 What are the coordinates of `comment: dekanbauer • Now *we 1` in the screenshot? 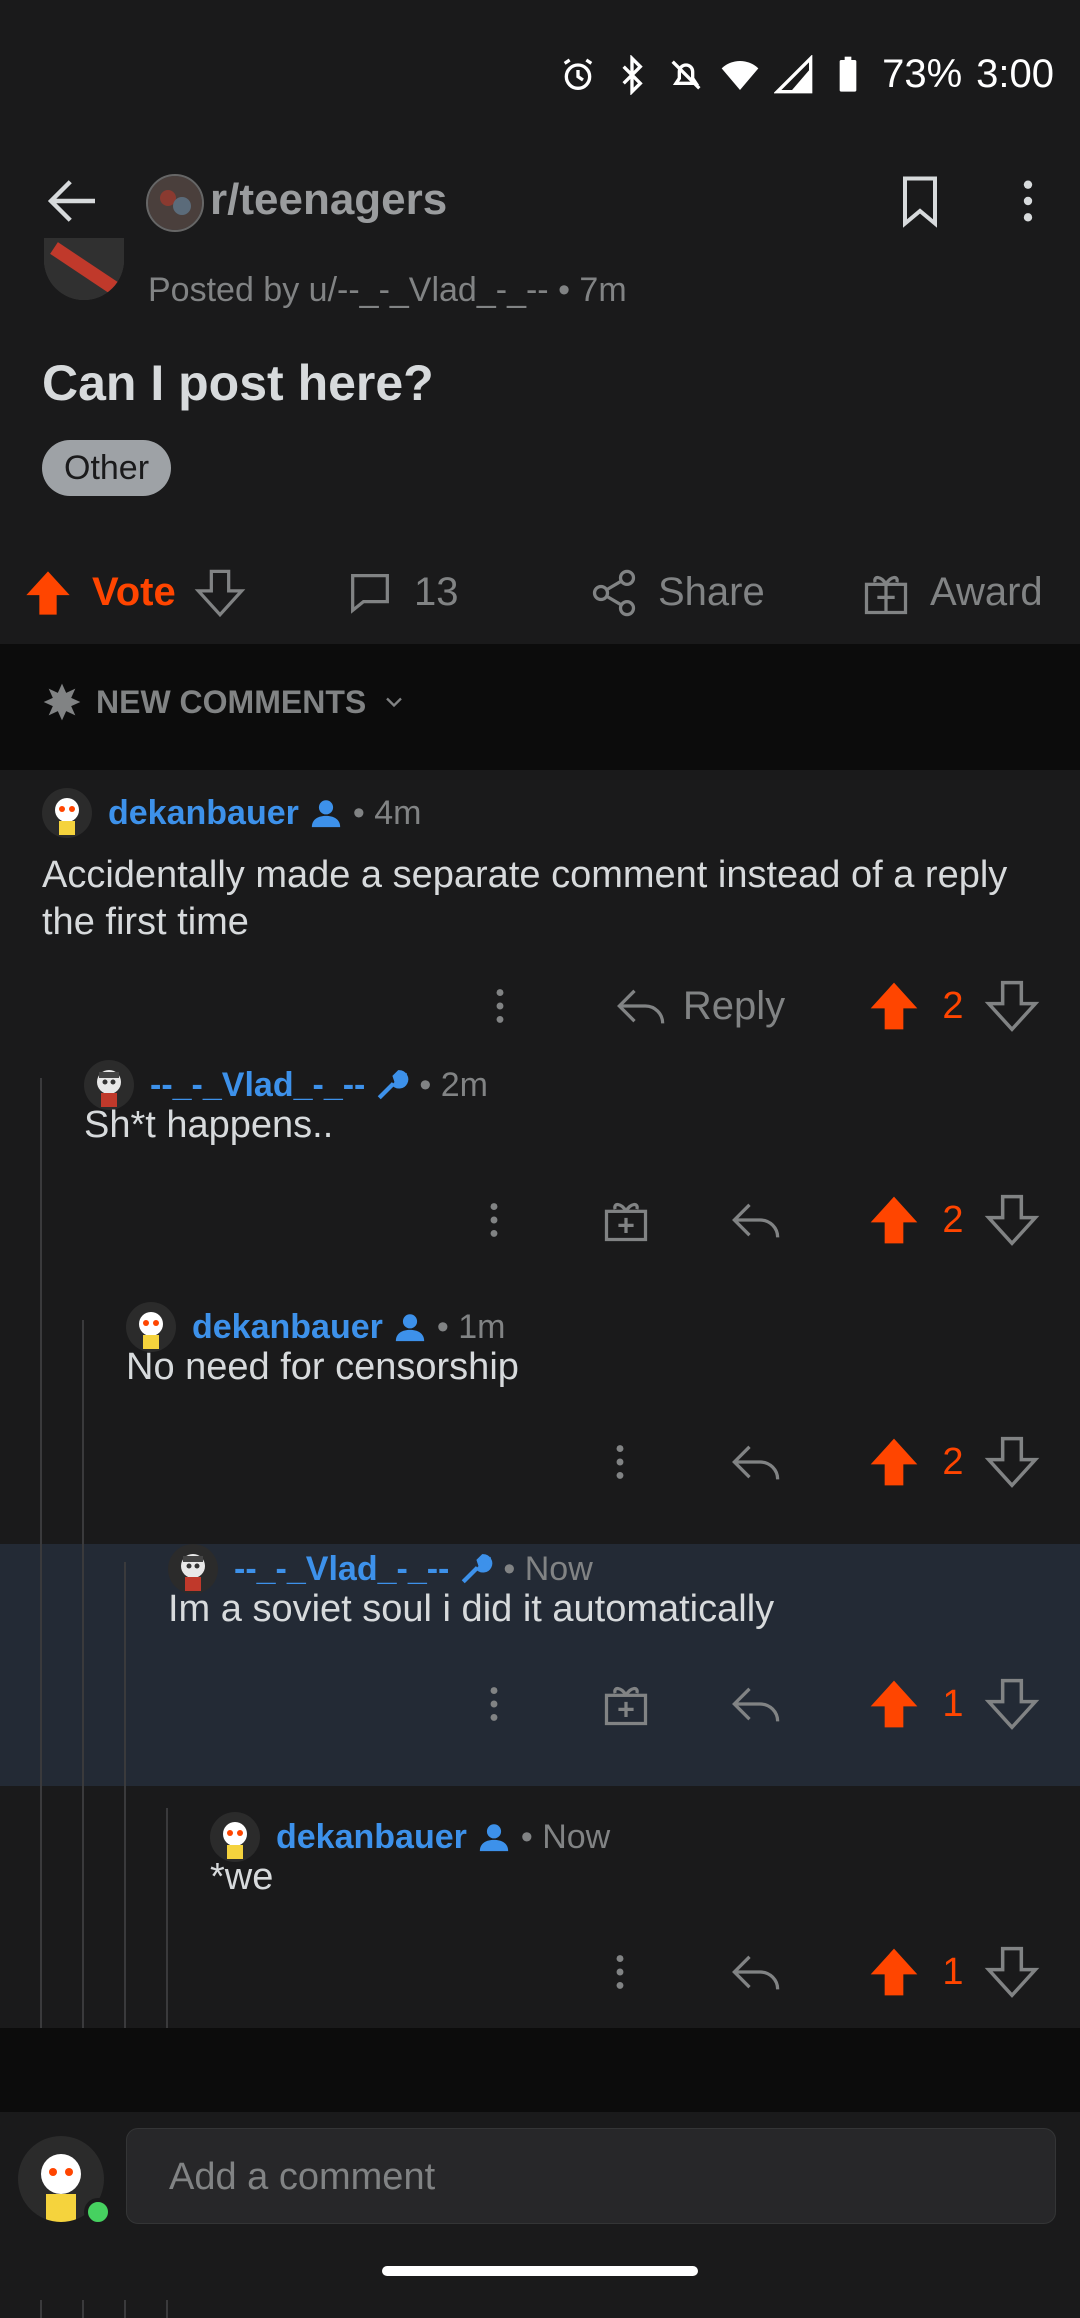 It's located at (540, 1920).